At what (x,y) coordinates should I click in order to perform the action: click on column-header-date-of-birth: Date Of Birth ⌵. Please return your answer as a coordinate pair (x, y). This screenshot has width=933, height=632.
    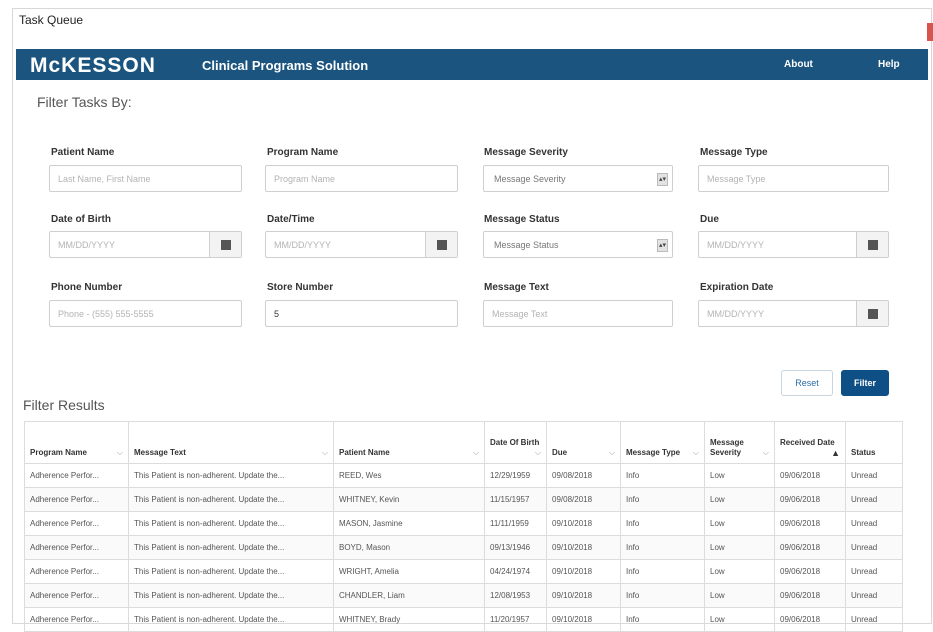
    Looking at the image, I should click on (515, 442).